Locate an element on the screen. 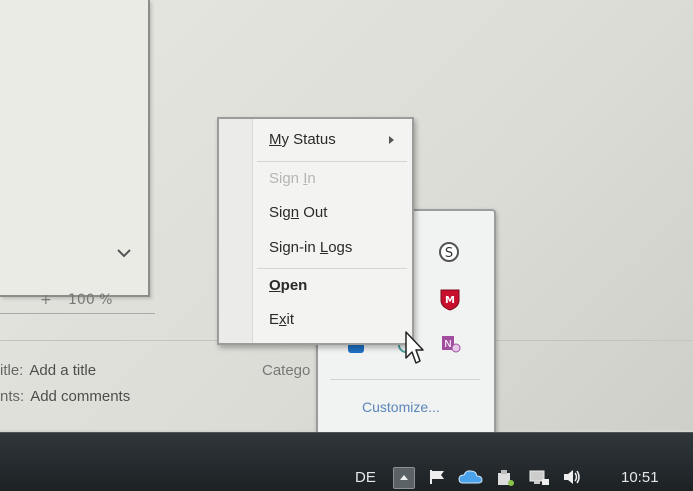 The width and height of the screenshot is (693, 491). mouse-cursor-icon is located at coordinates (414, 350).